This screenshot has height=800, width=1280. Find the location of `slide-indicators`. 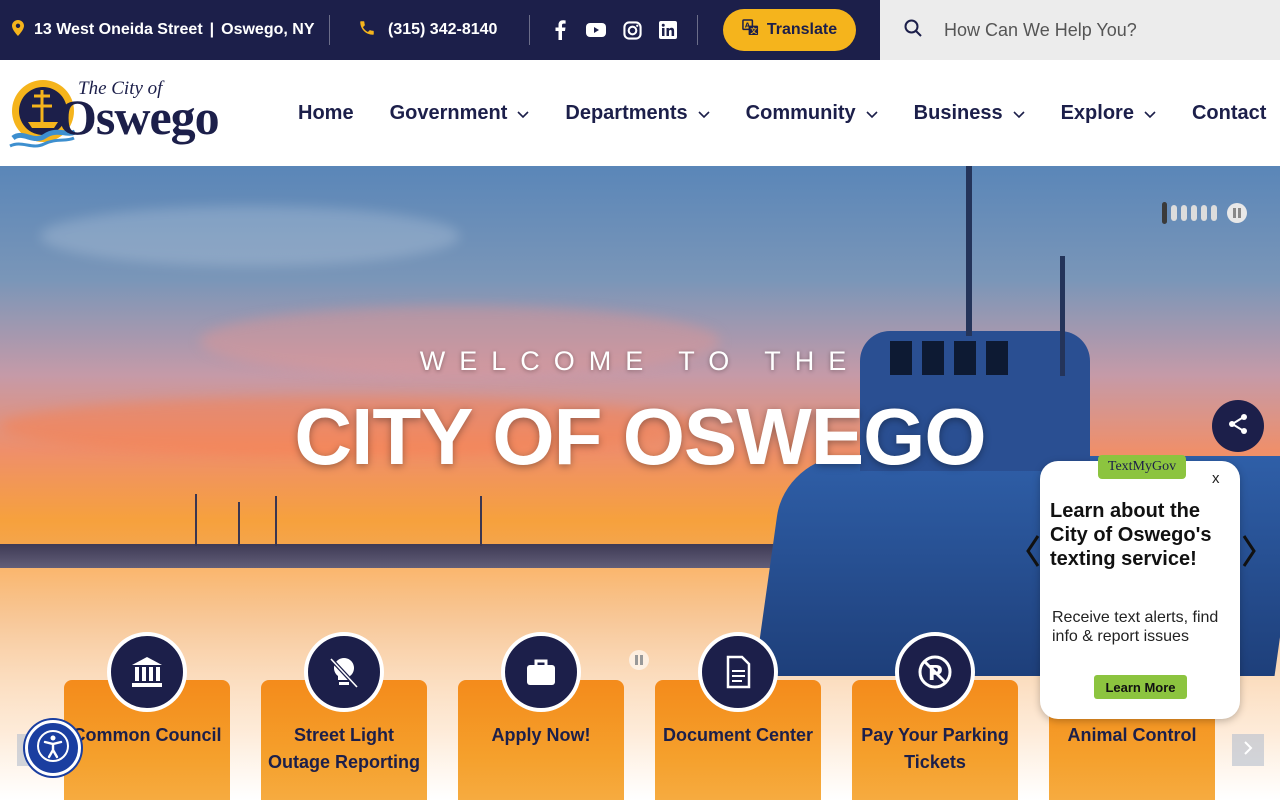

slide-indicators is located at coordinates (1204, 213).